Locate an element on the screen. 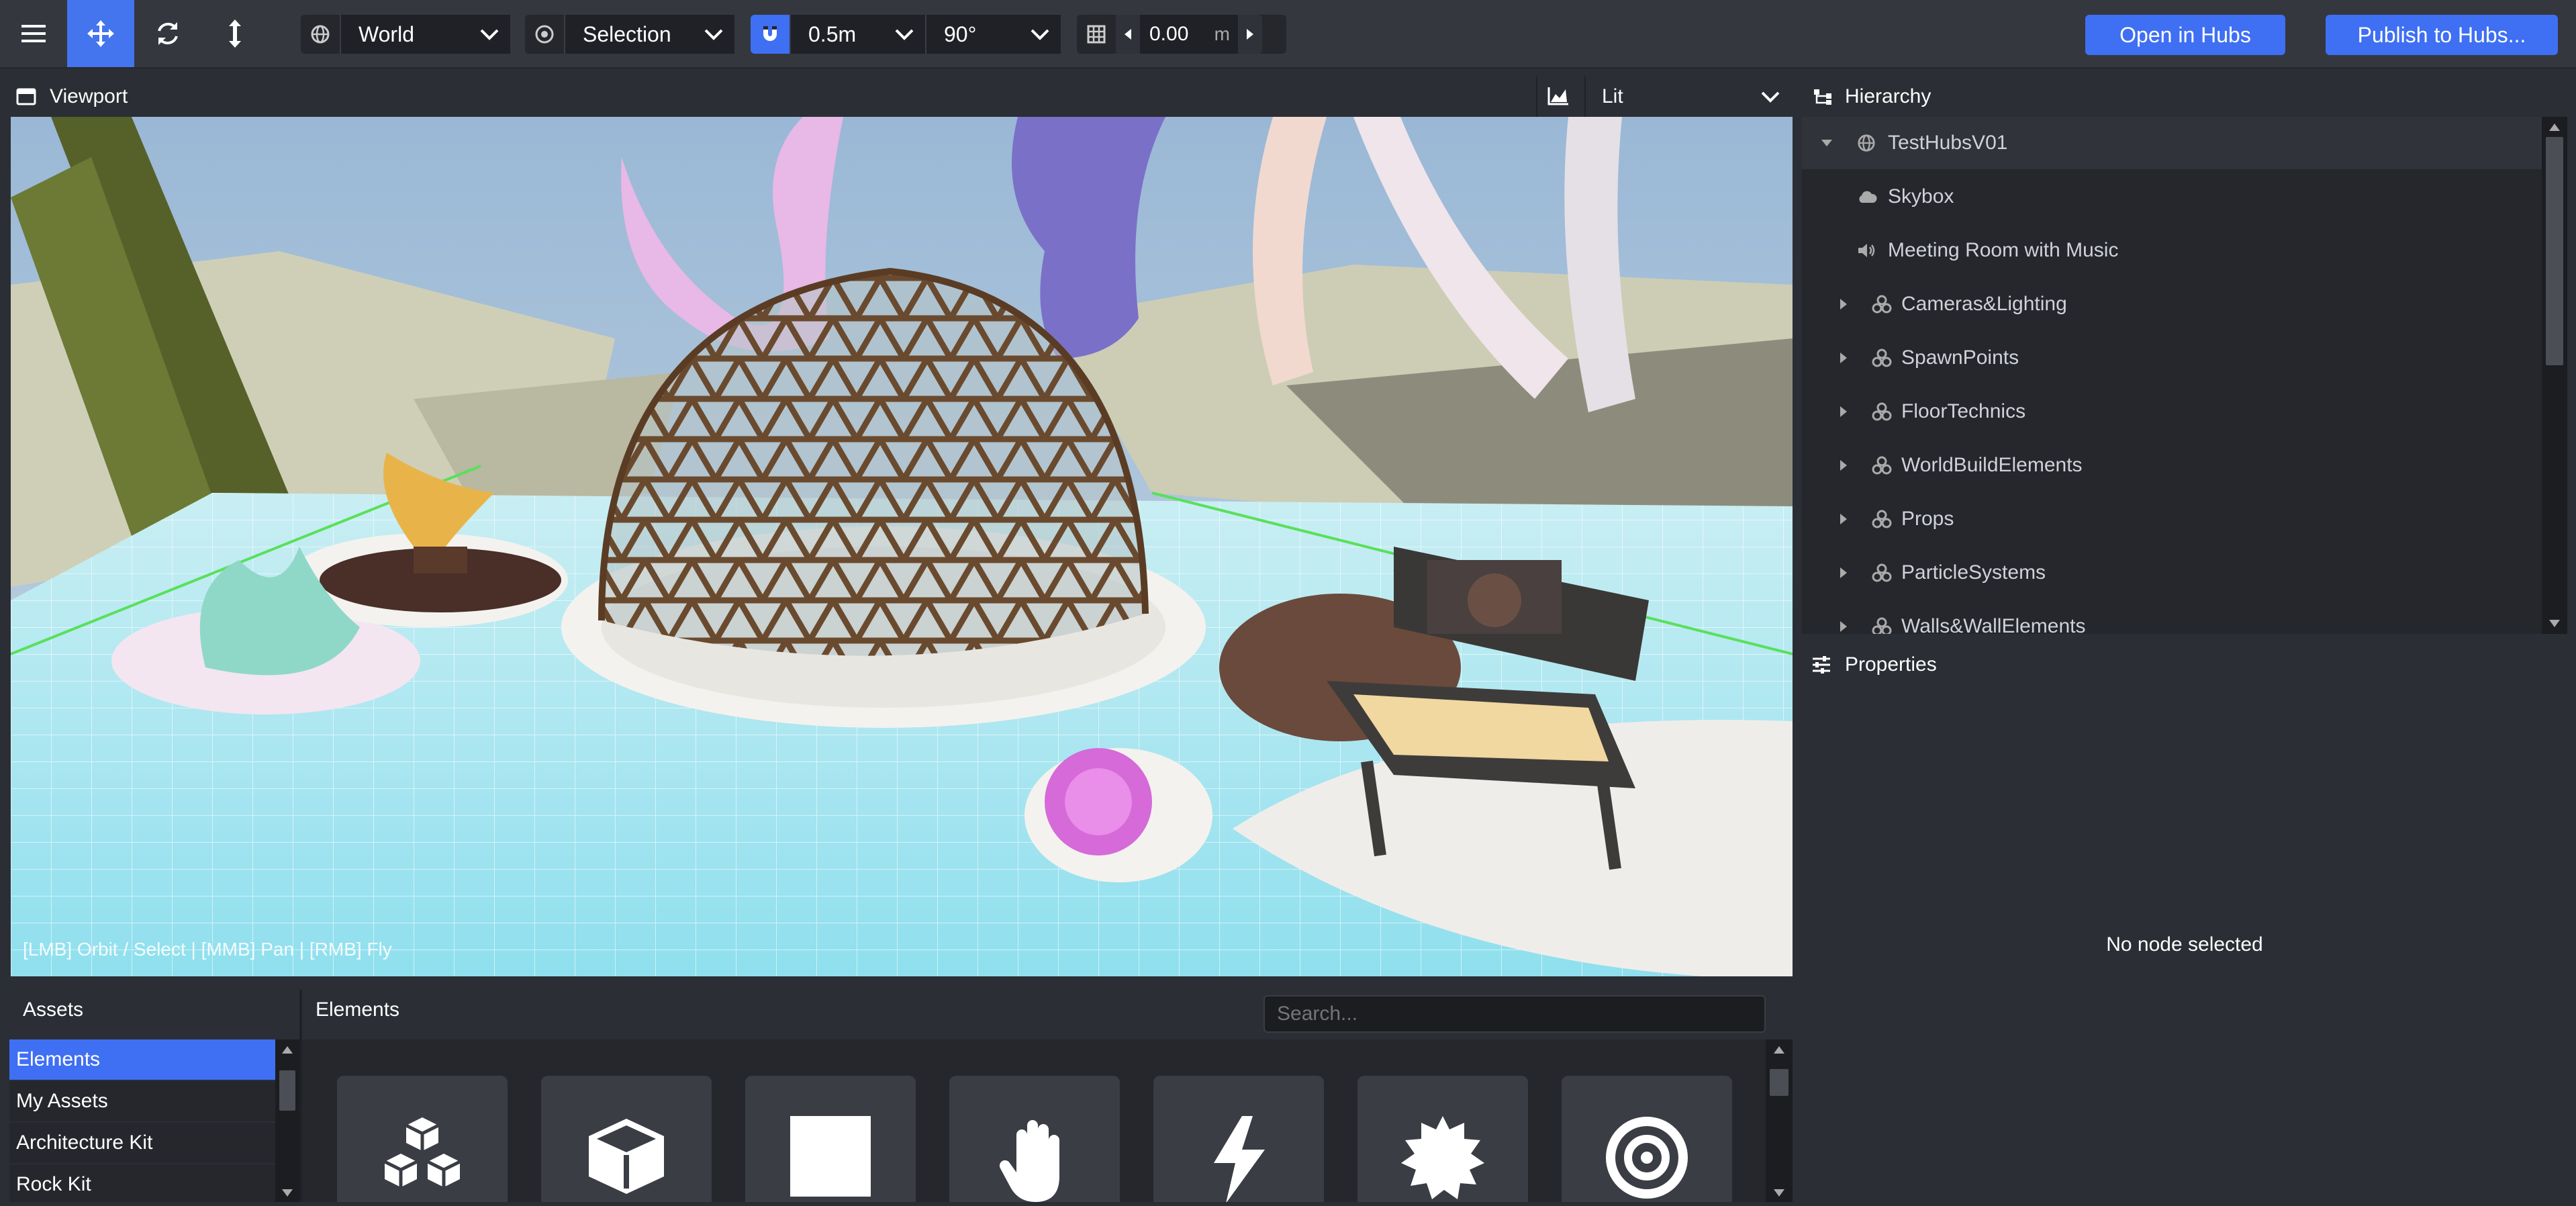 This screenshot has width=2576, height=1206. elements-title: Elements is located at coordinates (358, 1010).